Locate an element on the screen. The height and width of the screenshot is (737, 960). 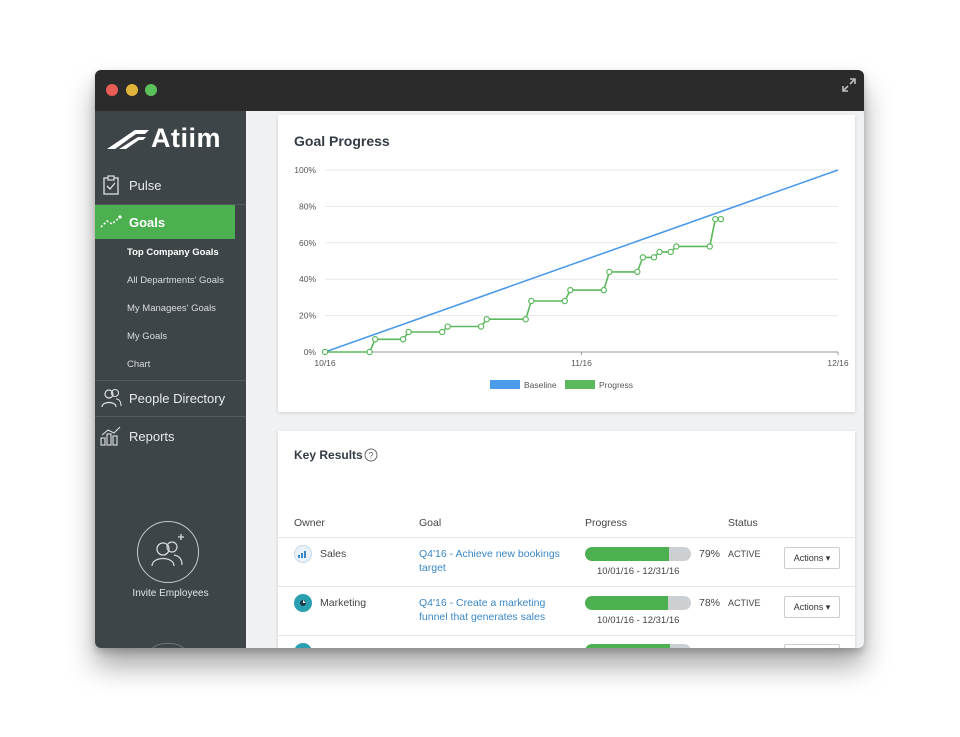
legend-label: Progress is located at coordinates (616, 385).